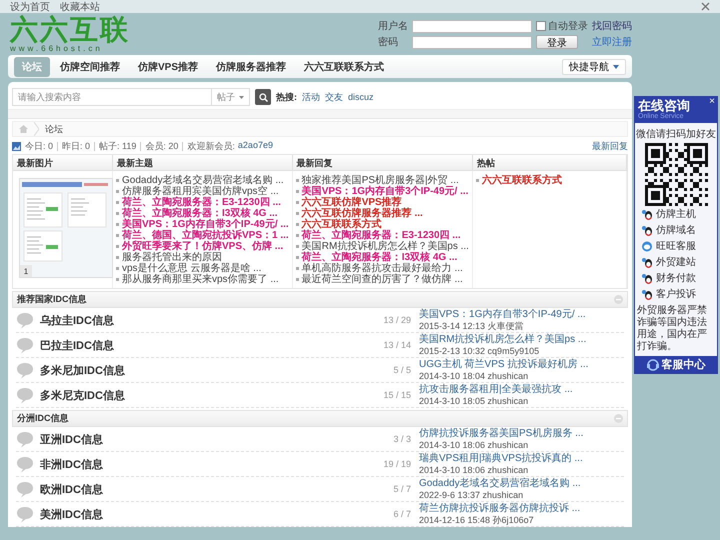  What do you see at coordinates (396, 395) in the screenshot?
I see `thread-post-count: 15 / 15` at bounding box center [396, 395].